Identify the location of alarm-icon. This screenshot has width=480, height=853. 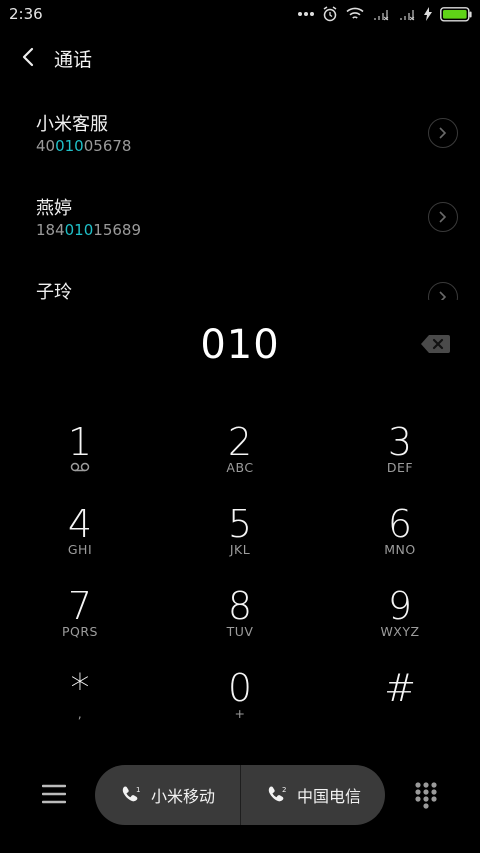
(330, 14).